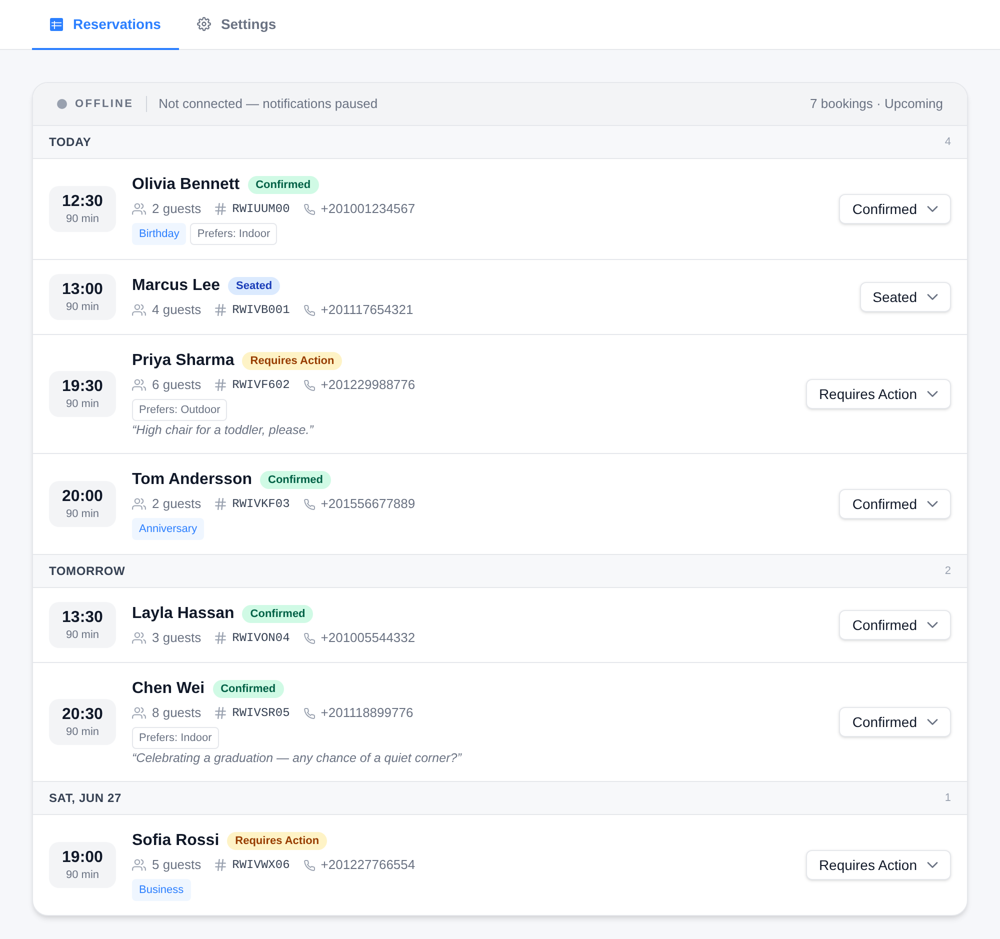 This screenshot has width=1000, height=939. Describe the element at coordinates (176, 841) in the screenshot. I see `guest-name: Sofia Rossi` at that location.